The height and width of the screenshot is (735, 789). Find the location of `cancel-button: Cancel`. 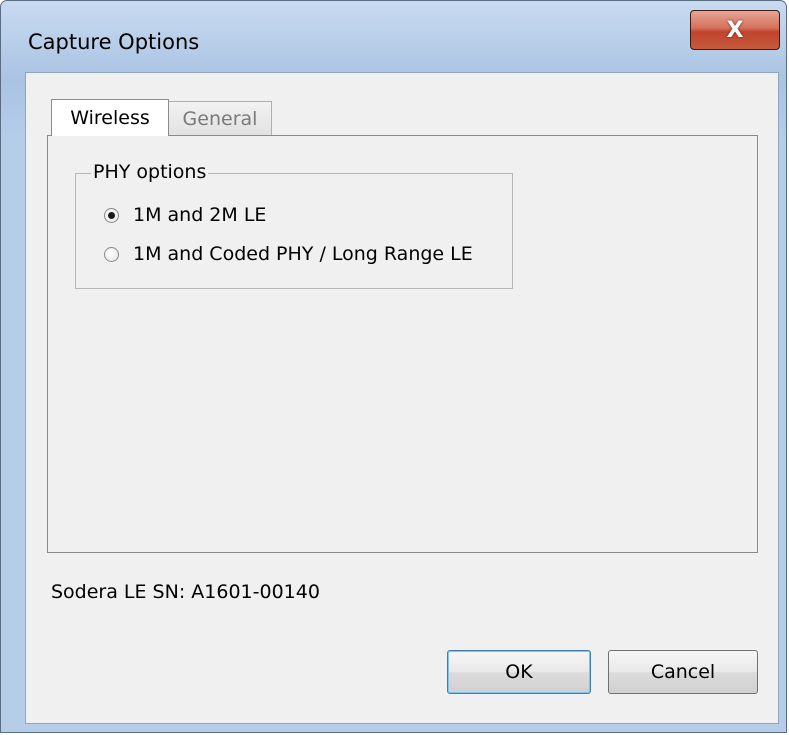

cancel-button: Cancel is located at coordinates (683, 672).